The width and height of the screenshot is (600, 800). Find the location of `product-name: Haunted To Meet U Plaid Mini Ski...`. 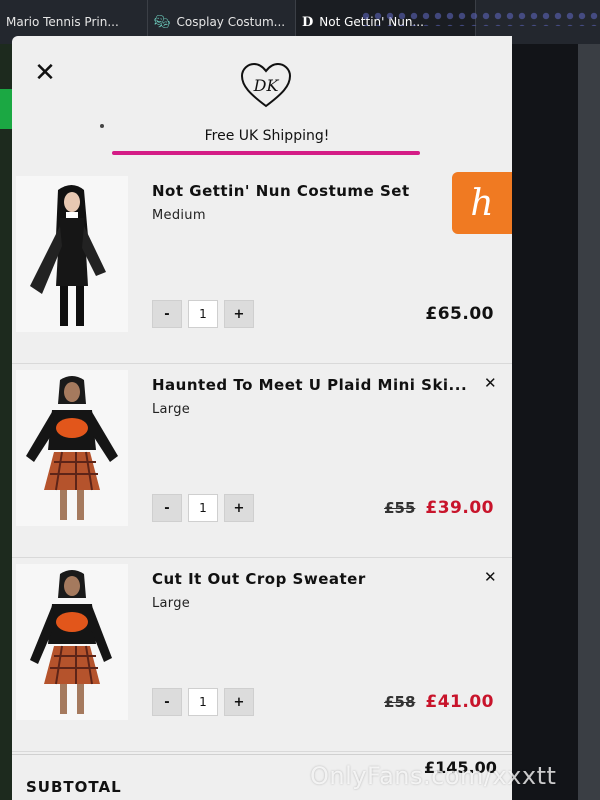

product-name: Haunted To Meet U Plaid Mini Ski... is located at coordinates (312, 385).